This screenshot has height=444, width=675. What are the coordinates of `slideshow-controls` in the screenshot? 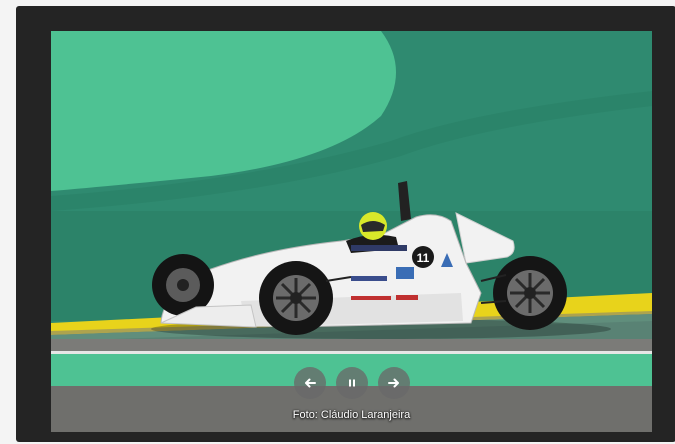 It's located at (351, 383).